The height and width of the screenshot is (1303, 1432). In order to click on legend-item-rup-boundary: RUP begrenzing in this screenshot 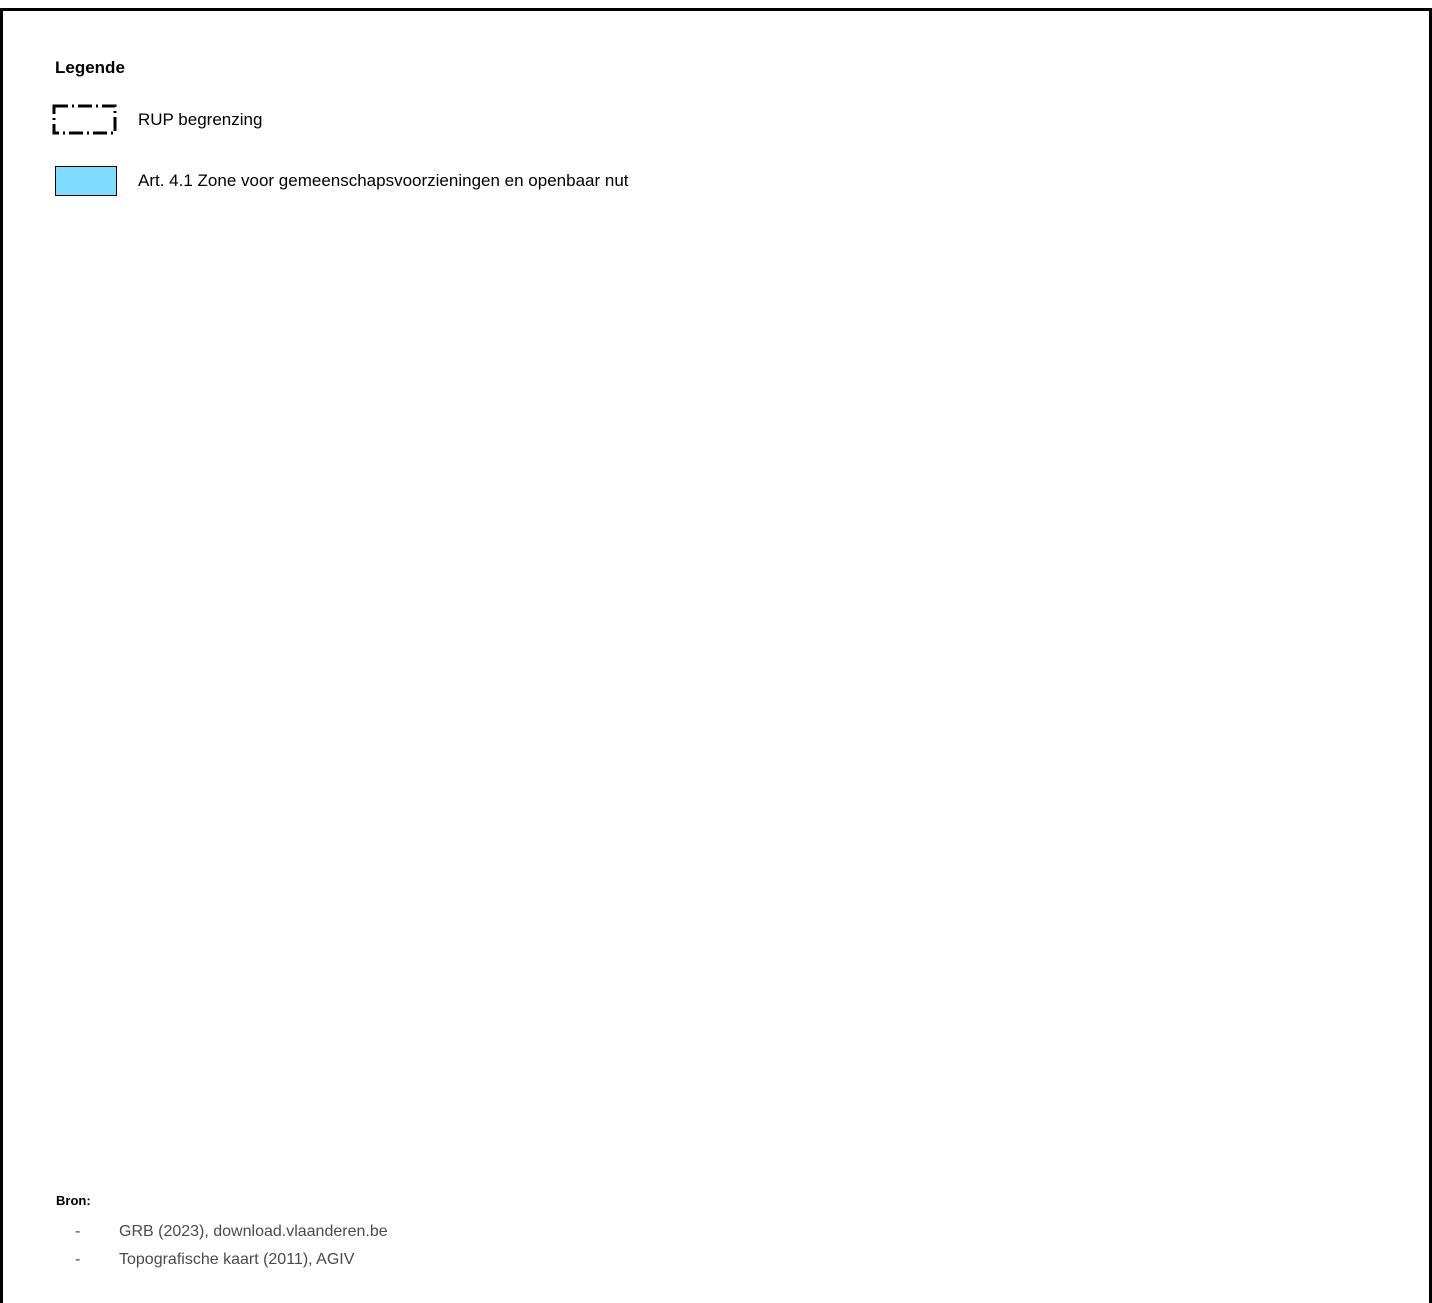, I will do `click(157, 120)`.